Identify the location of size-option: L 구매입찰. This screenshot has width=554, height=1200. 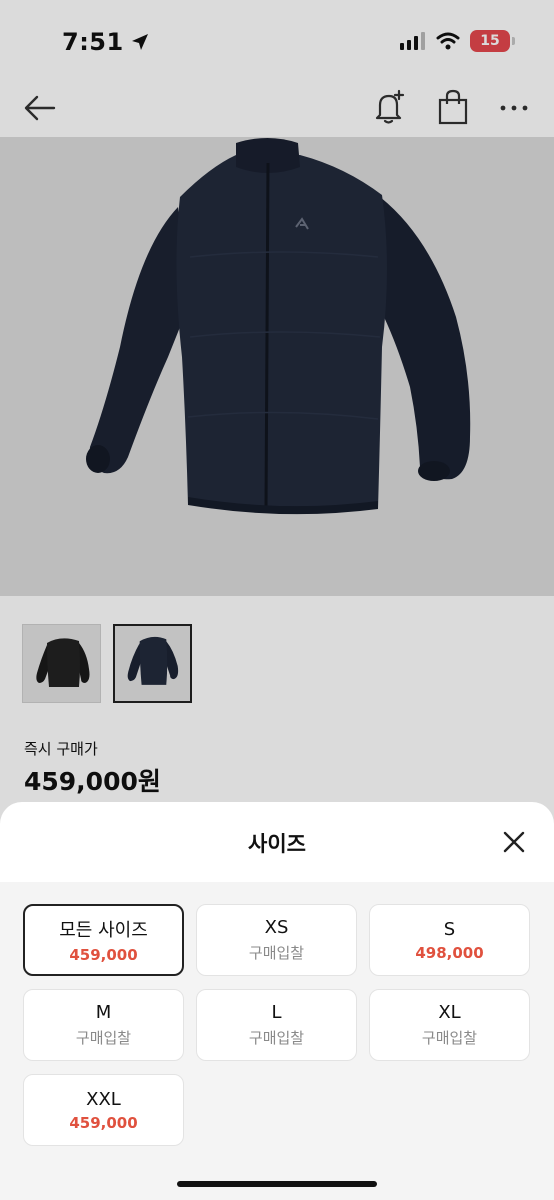
(276, 1025).